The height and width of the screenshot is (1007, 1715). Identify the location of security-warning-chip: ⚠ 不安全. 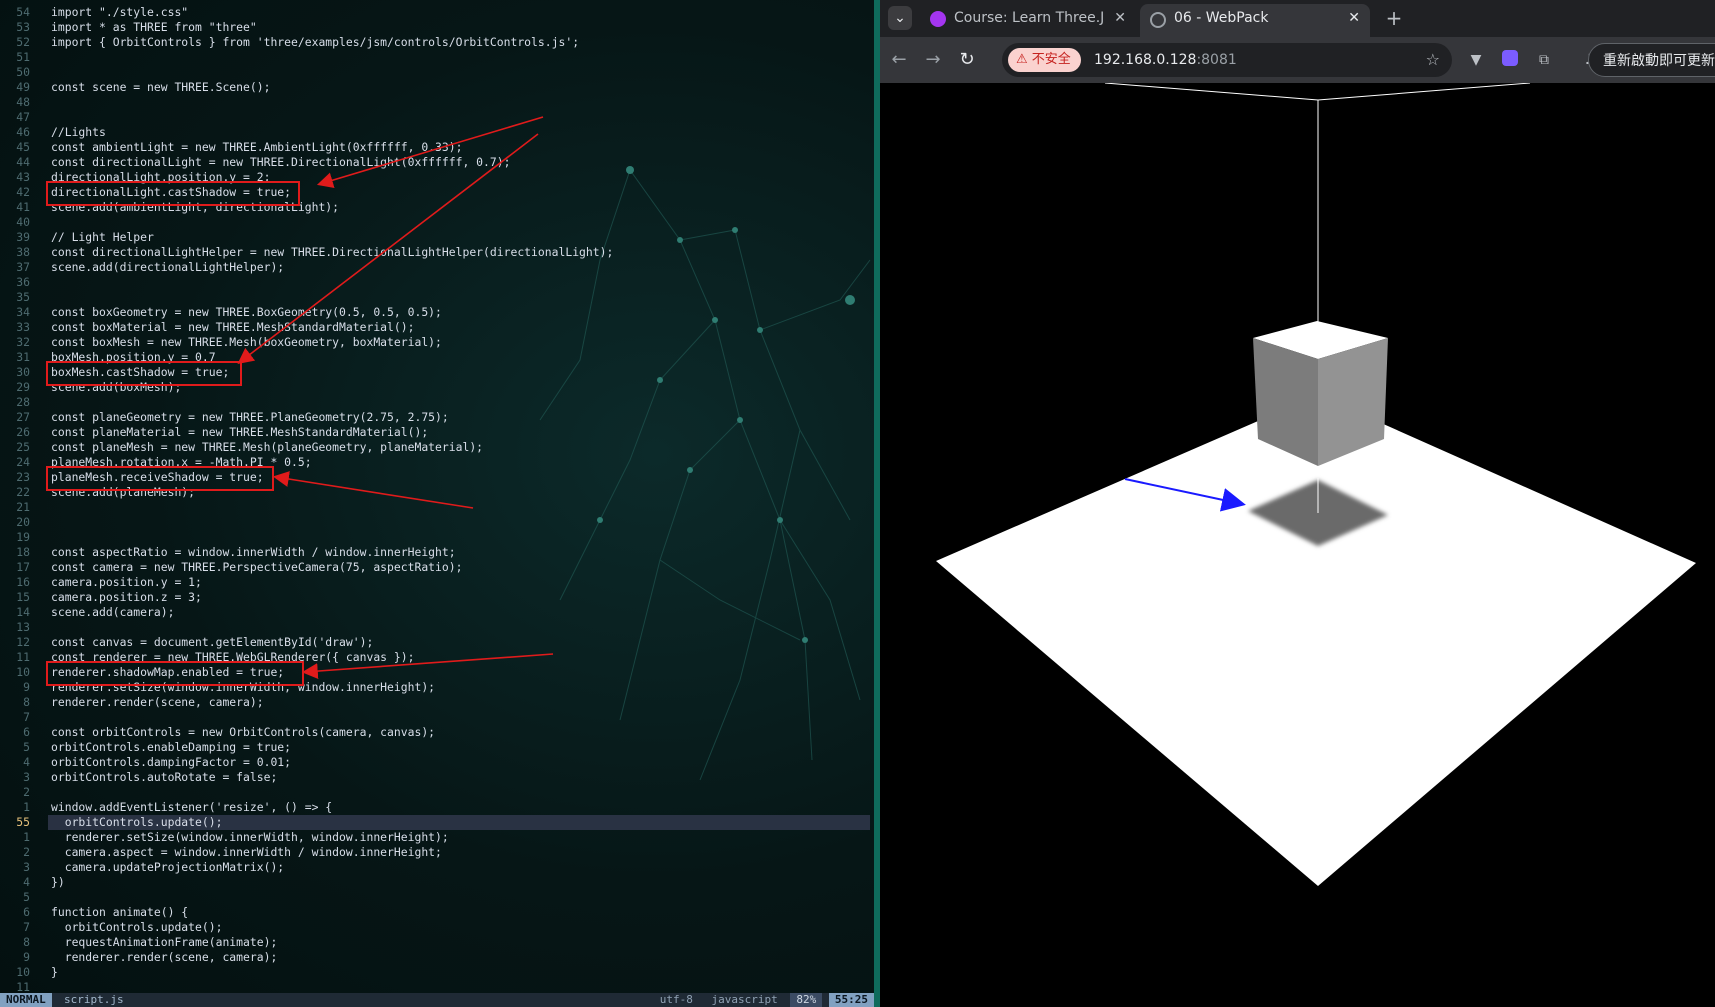
(1044, 60).